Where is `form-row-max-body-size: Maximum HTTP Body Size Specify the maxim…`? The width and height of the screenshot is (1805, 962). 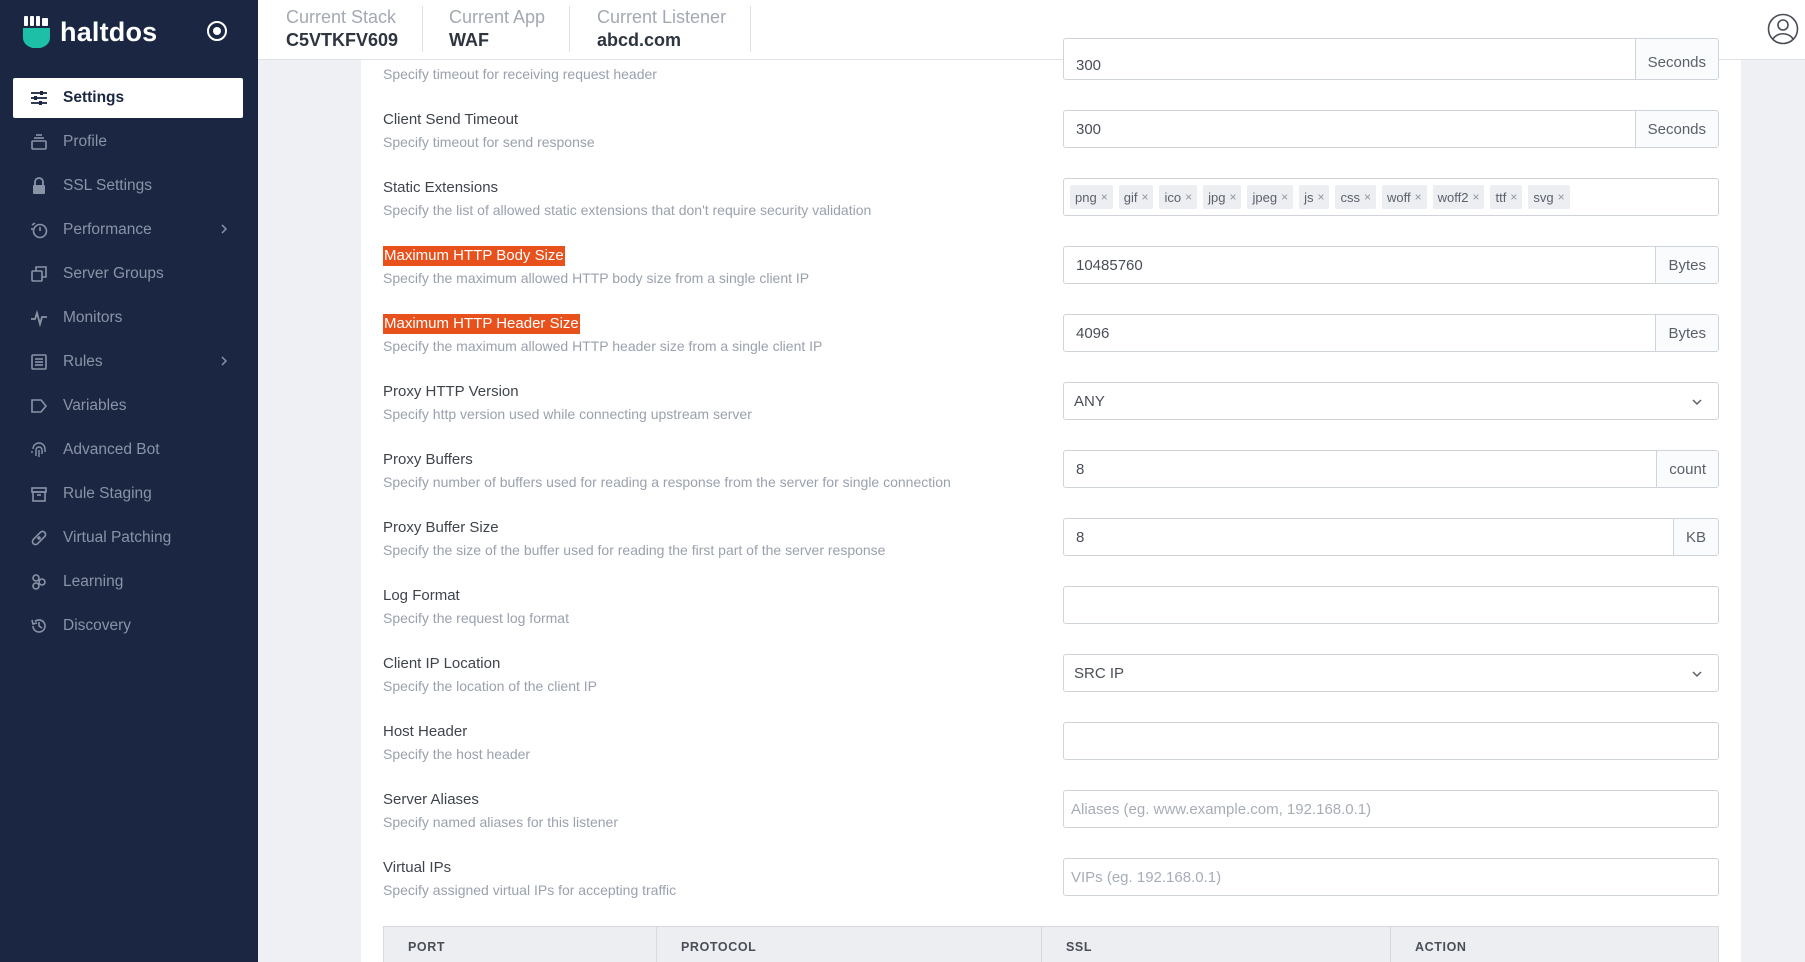 form-row-max-body-size: Maximum HTTP Body Size Specify the maxim… is located at coordinates (1051, 274).